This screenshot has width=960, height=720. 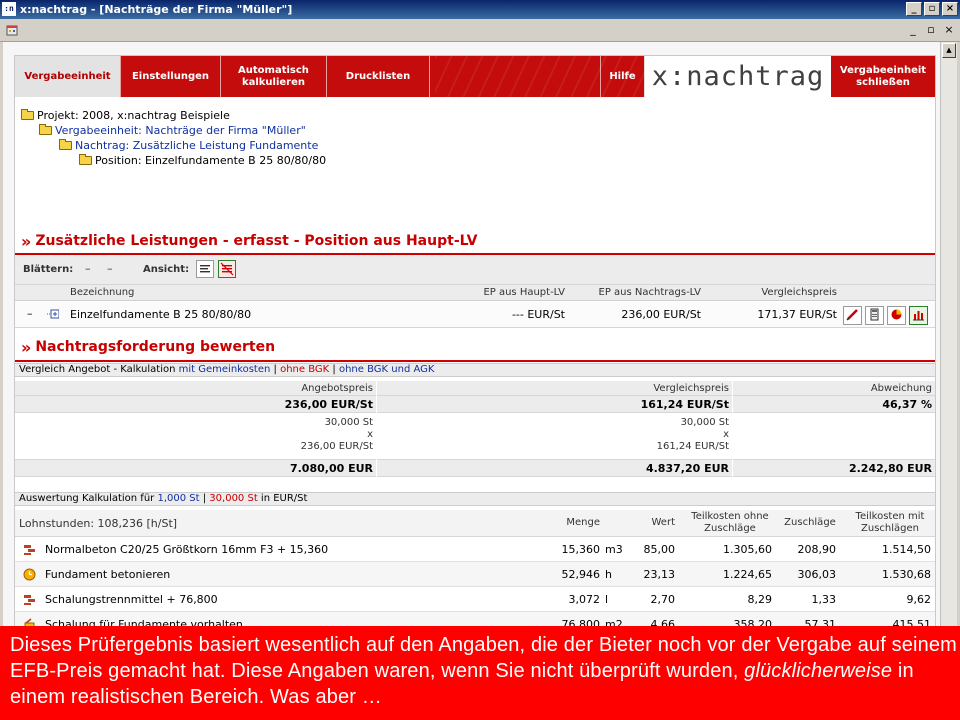 I want to click on previous-button: –, so click(x=88, y=268).